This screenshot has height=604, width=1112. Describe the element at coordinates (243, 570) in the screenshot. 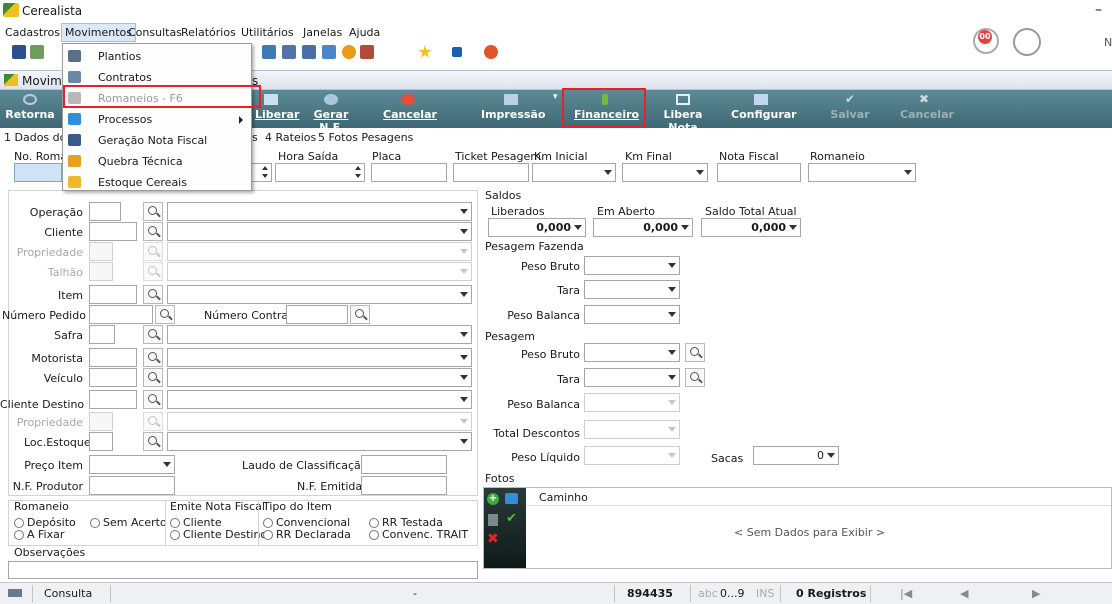

I see `observacoes-textarea` at that location.